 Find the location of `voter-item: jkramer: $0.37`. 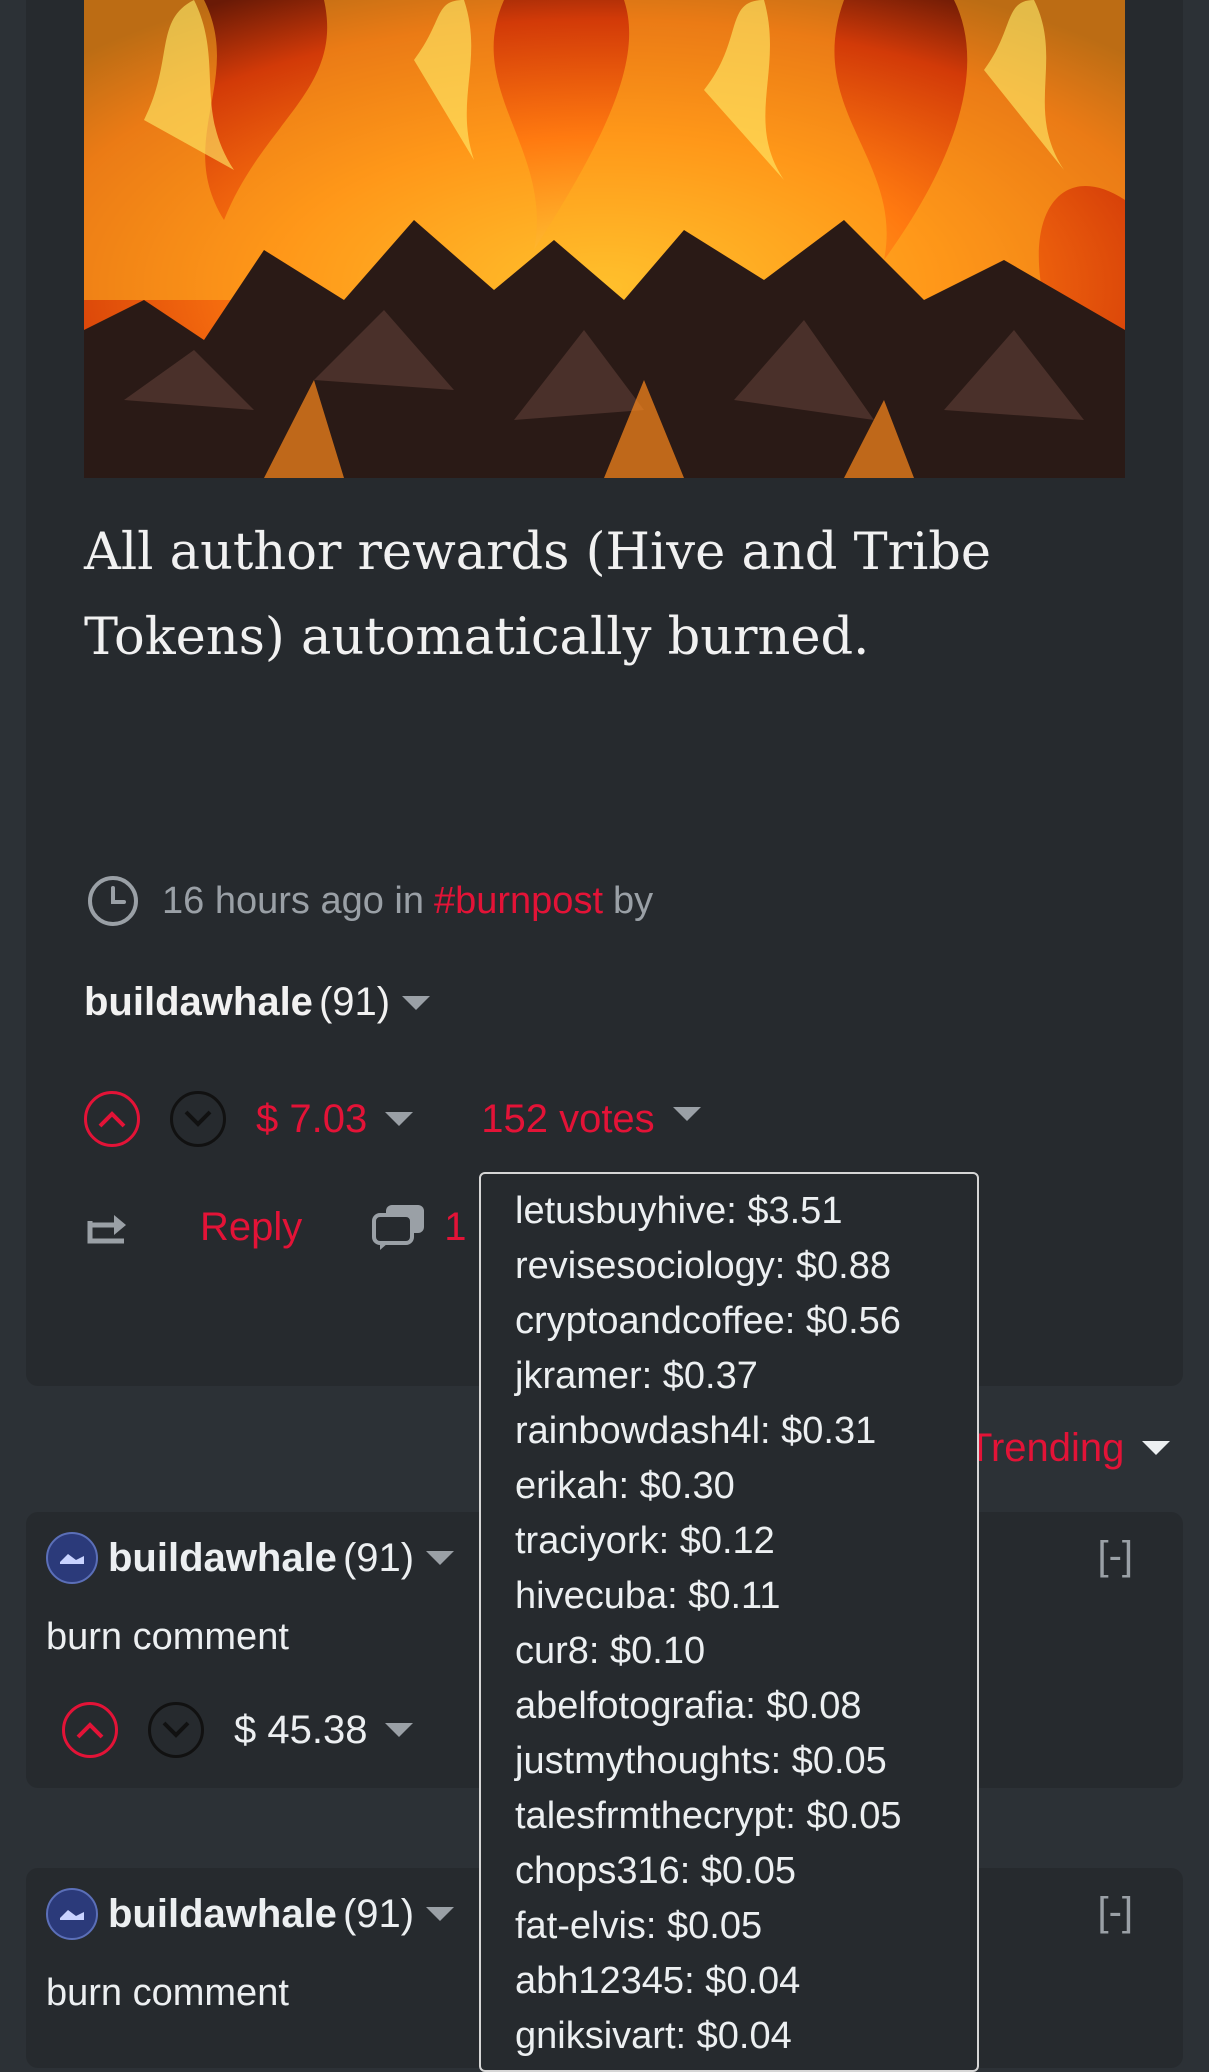

voter-item: jkramer: $0.37 is located at coordinates (746, 1376).